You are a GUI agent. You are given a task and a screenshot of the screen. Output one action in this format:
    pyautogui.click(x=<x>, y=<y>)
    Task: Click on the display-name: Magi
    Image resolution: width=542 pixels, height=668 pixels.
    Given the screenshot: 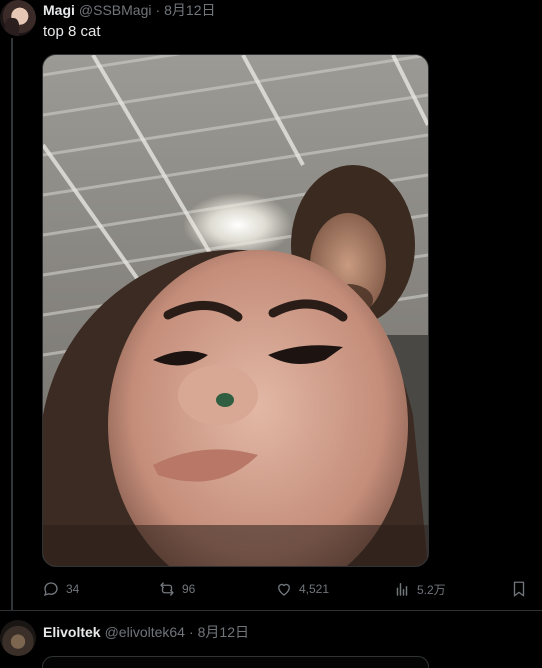 What is the action you would take?
    pyautogui.click(x=59, y=10)
    